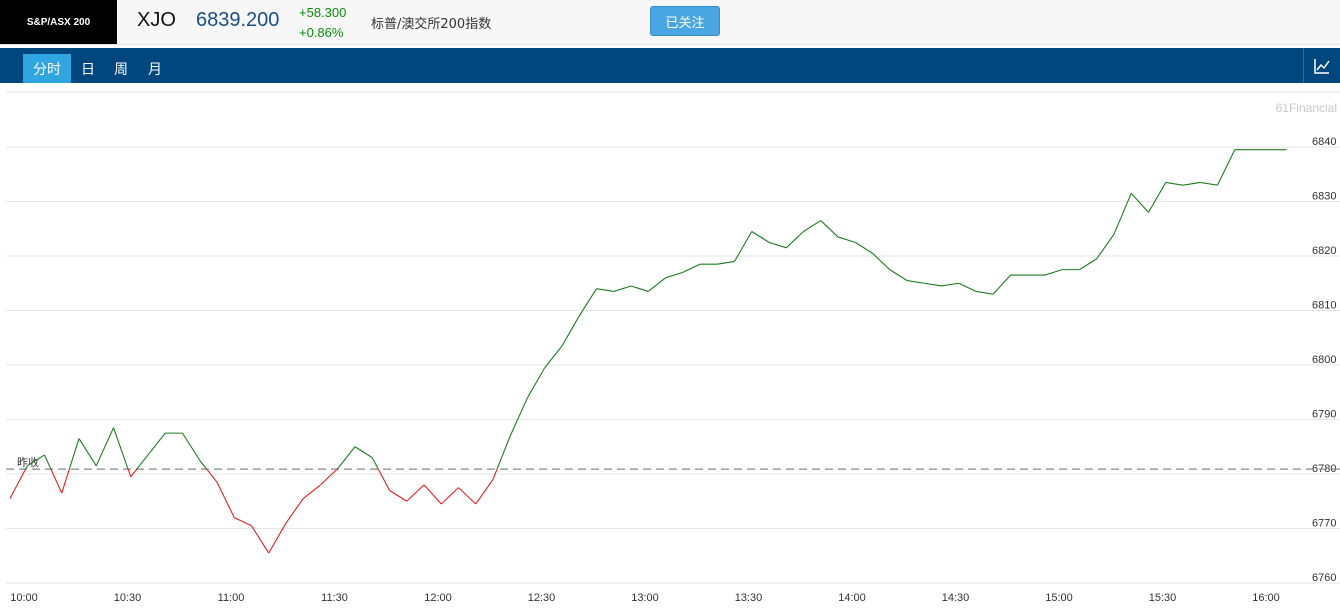 This screenshot has height=613, width=1340. Describe the element at coordinates (28, 462) in the screenshot. I see `prev-close-label: 昨收` at that location.